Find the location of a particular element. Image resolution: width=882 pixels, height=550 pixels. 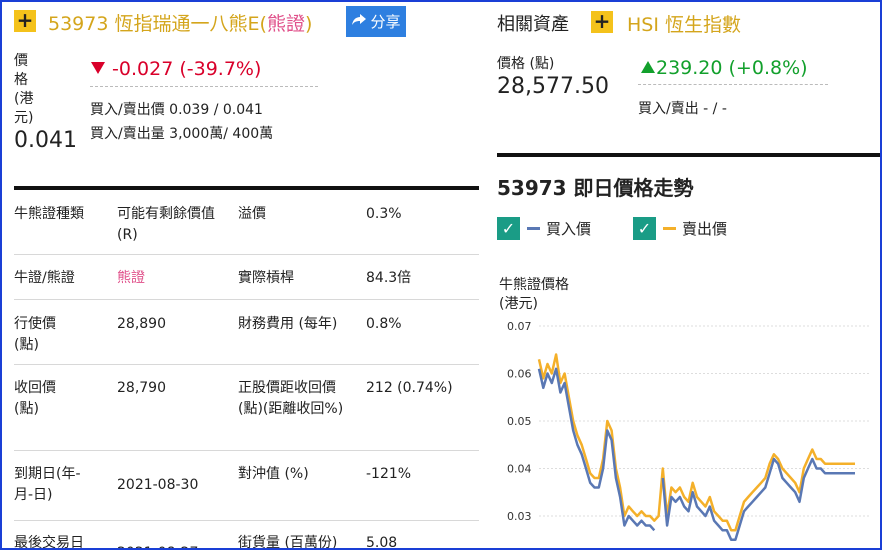

row-value: 2021-08-27 is located at coordinates (172, 545).